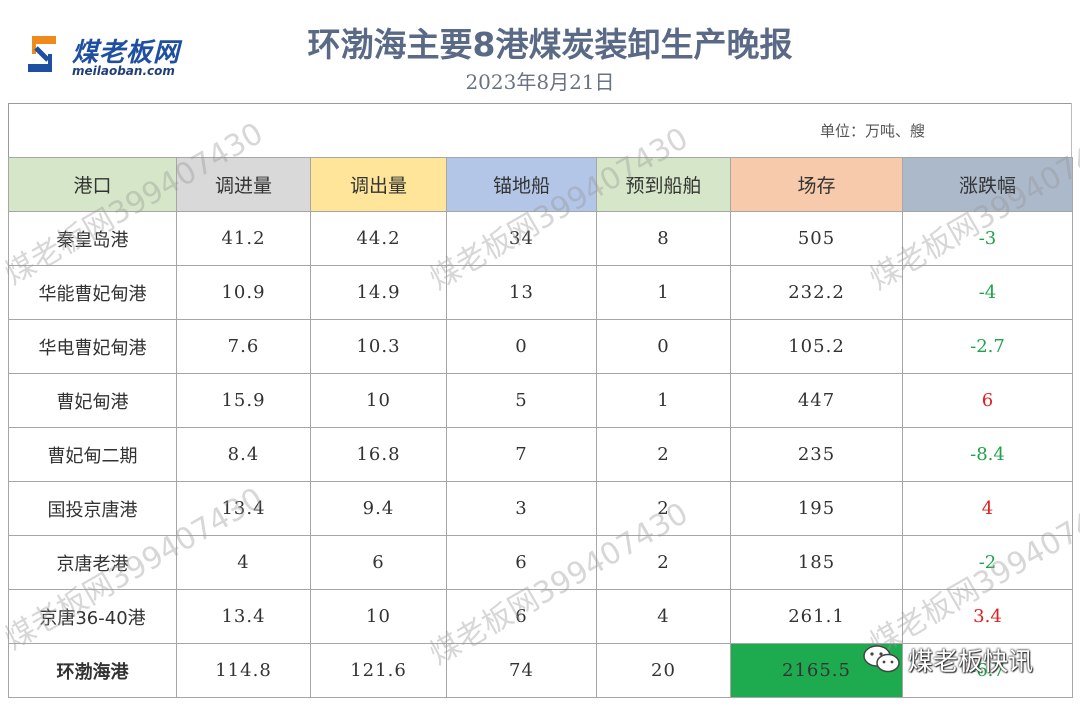  What do you see at coordinates (521, 670) in the screenshot?
I see `anchored-ships-cell: 74` at bounding box center [521, 670].